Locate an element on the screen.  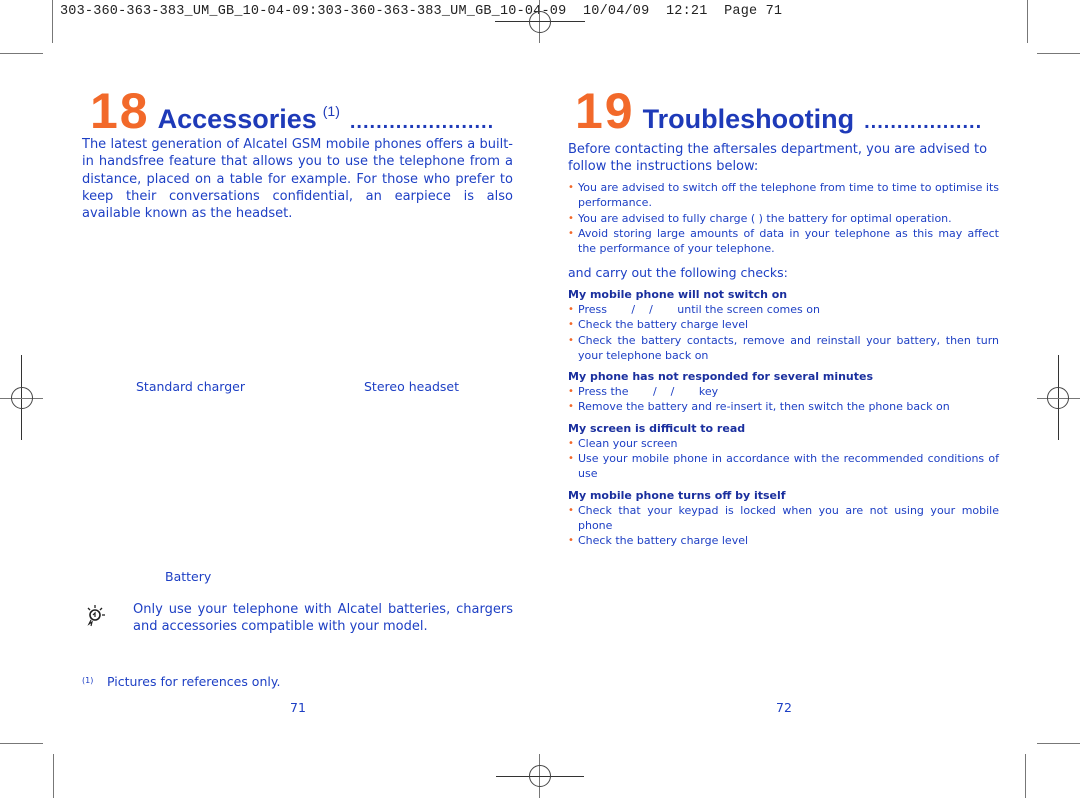
footnote-text: Pictures for references only. is located at coordinates (194, 681).